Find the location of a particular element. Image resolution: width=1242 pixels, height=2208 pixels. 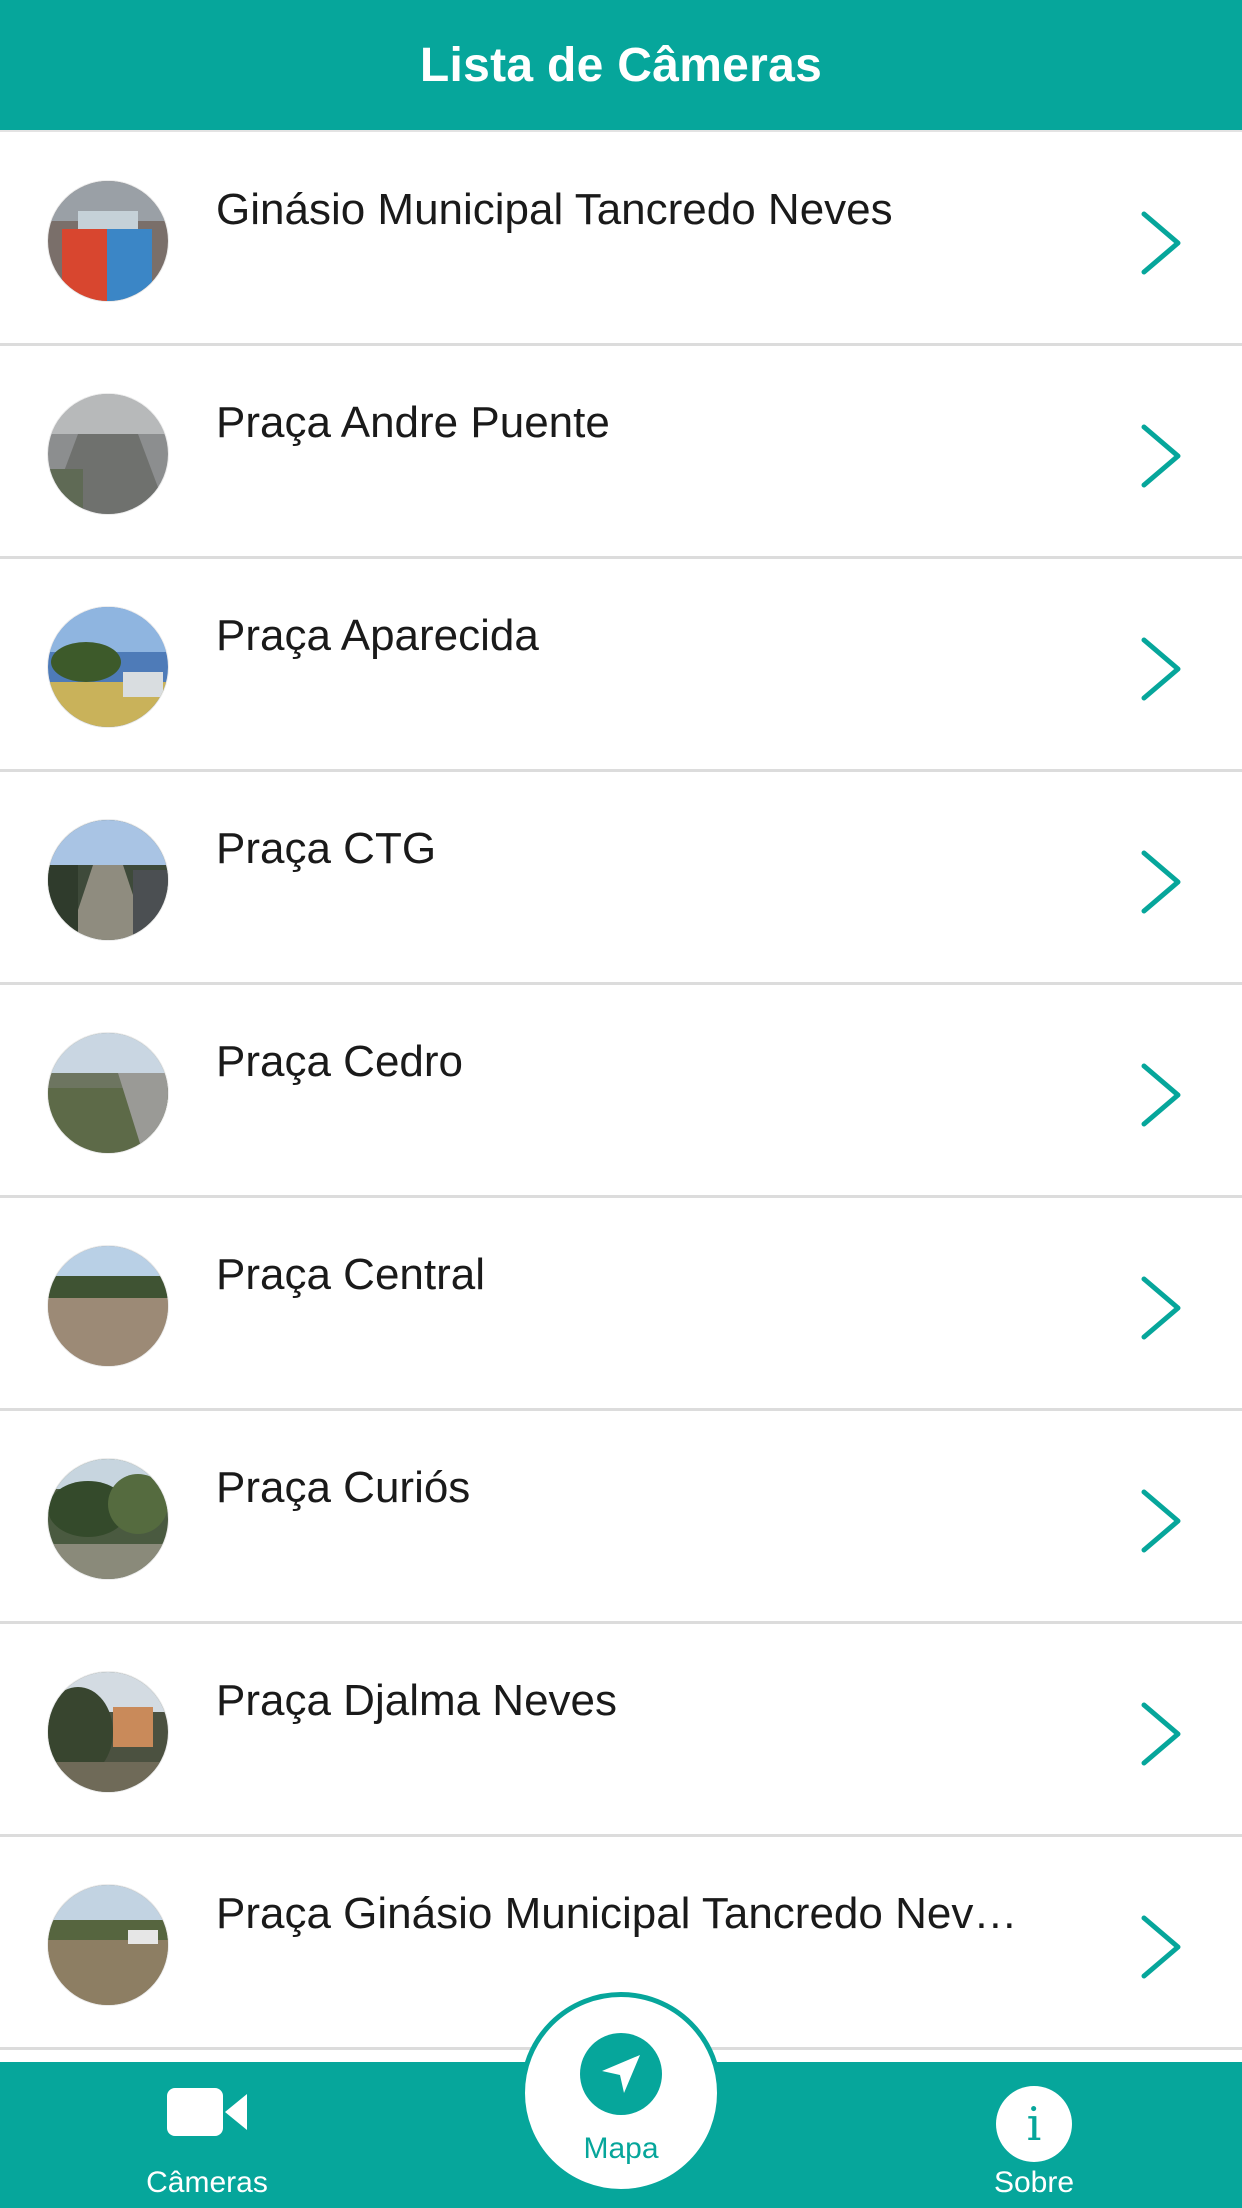

camera-list-item: Praça Curiós is located at coordinates (621, 1517).